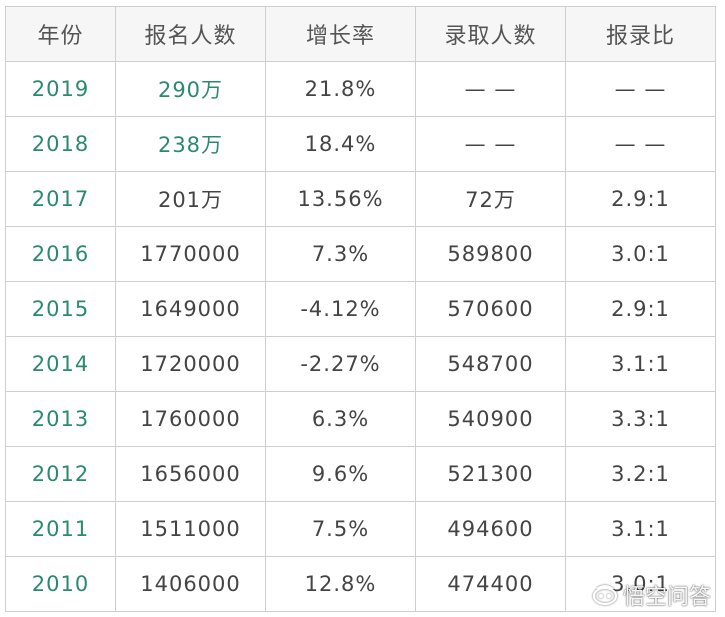 The width and height of the screenshot is (725, 617). I want to click on column-header-growth: 增长率, so click(340, 34).